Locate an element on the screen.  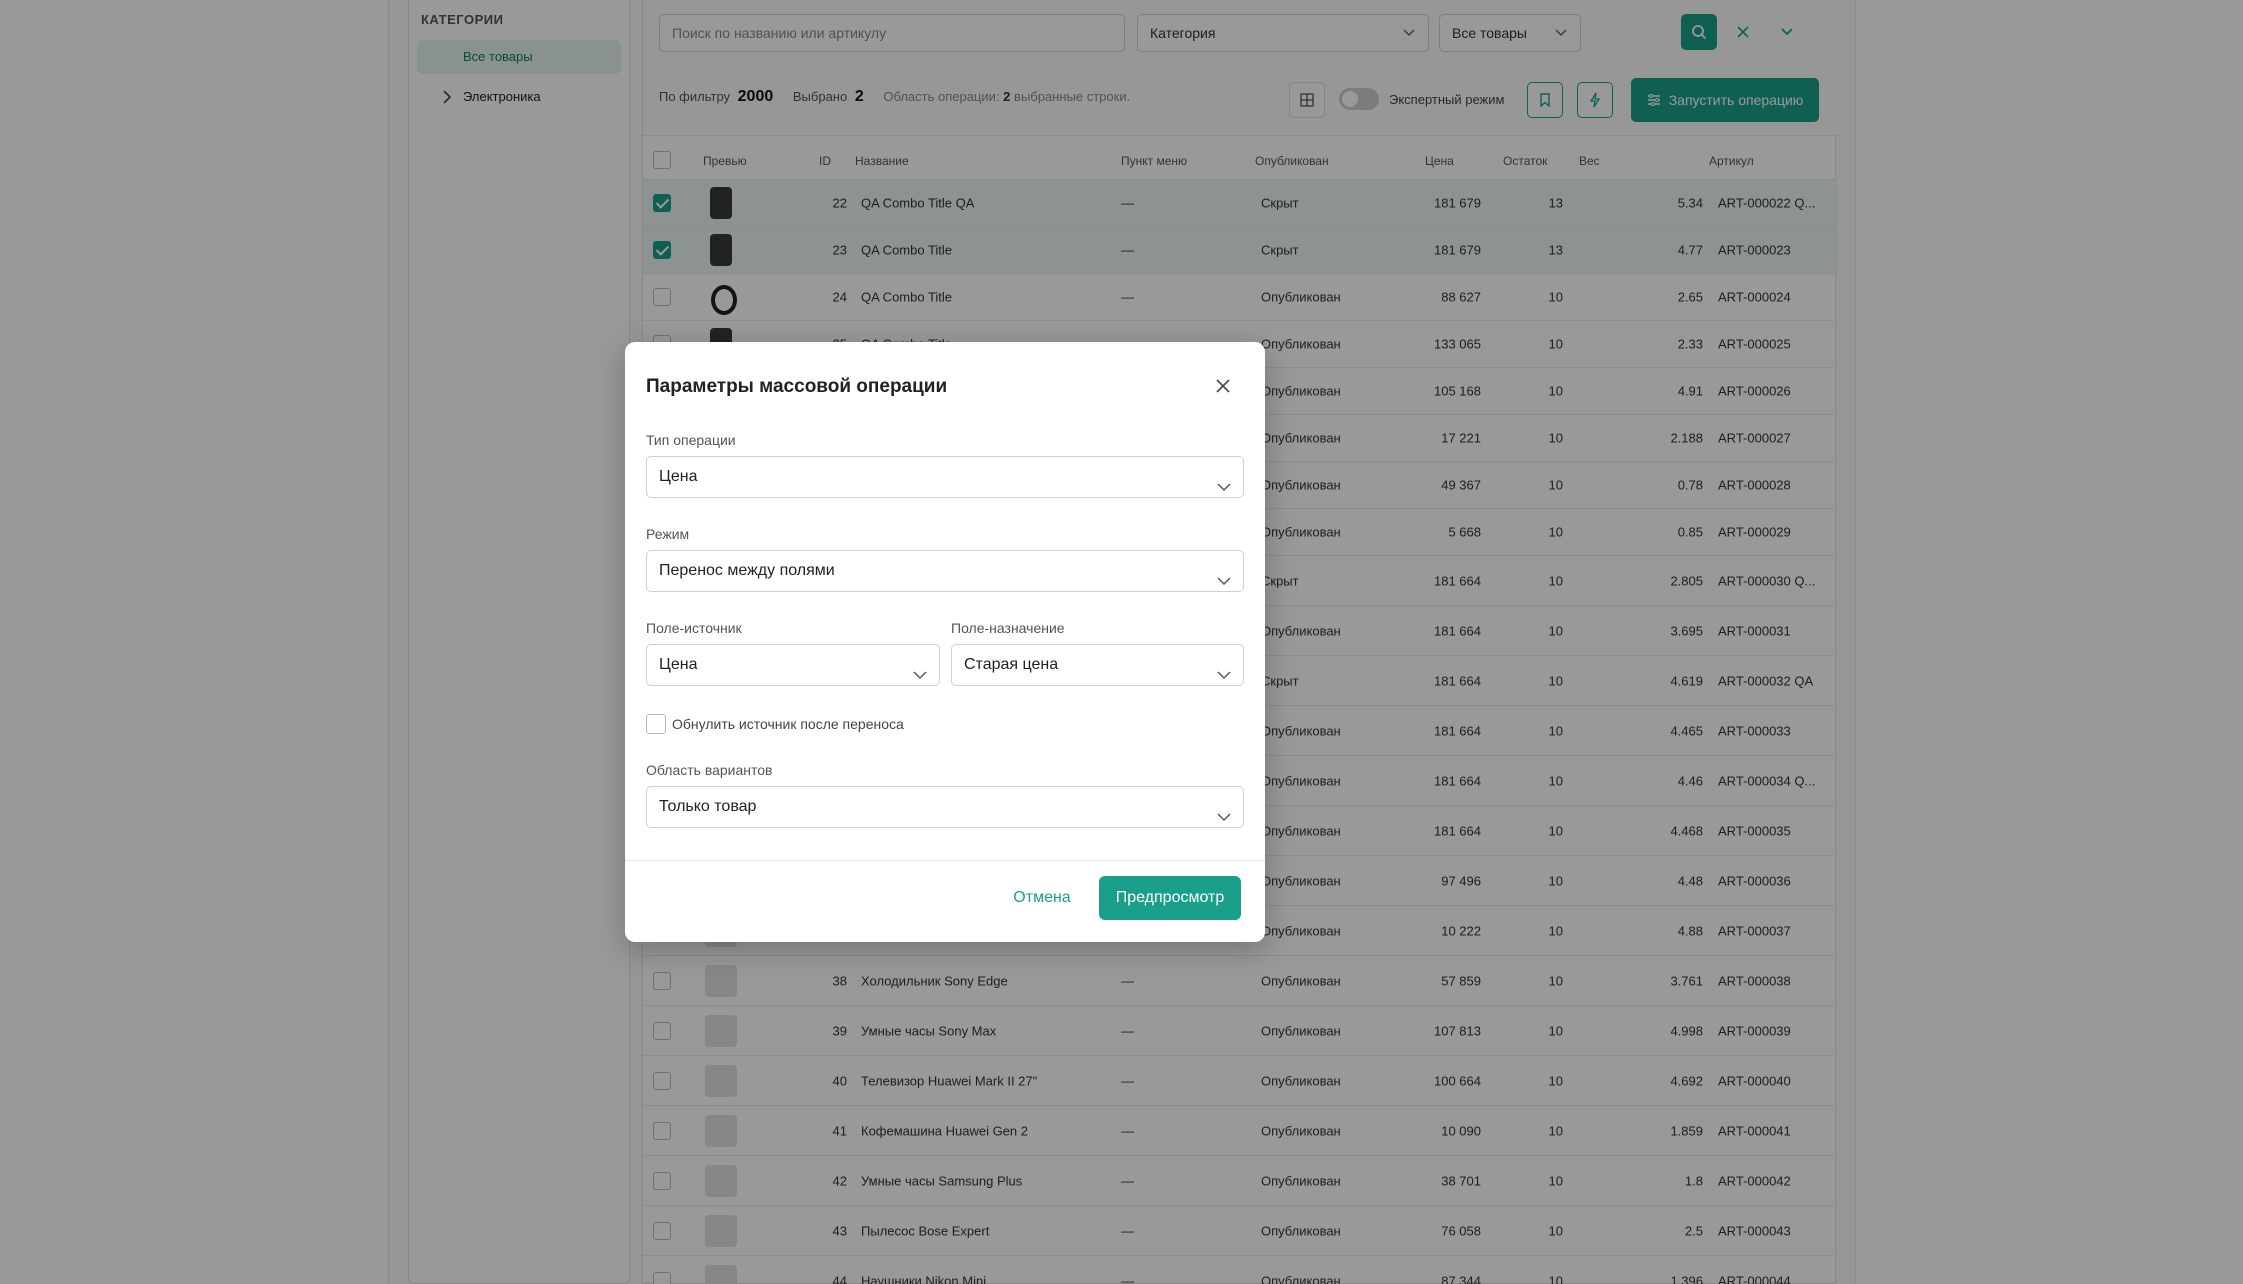
mode-value: Перенос между полями is located at coordinates (747, 570).